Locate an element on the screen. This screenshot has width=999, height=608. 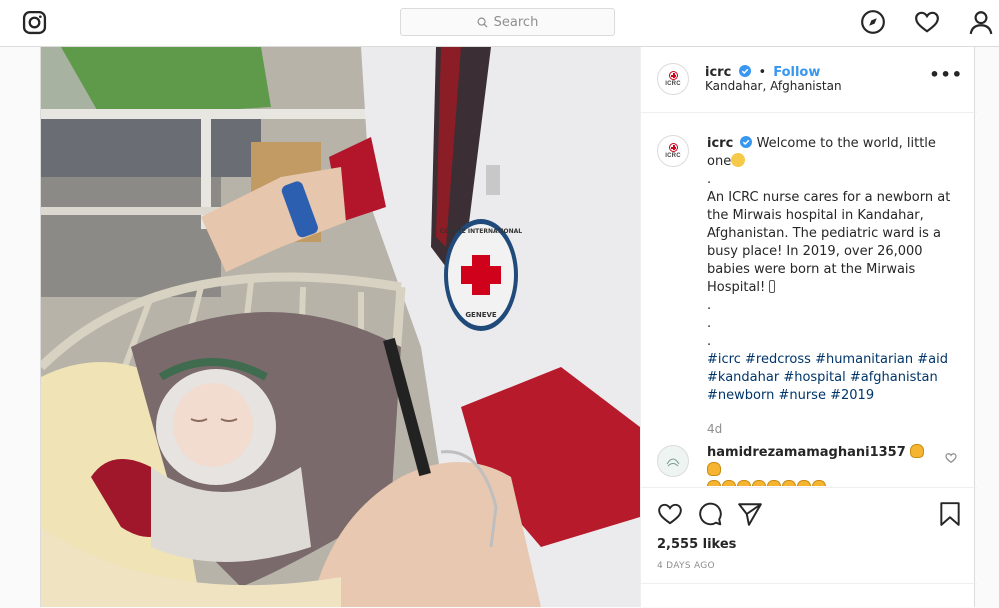
add-comment-area is located at coordinates (809, 595).